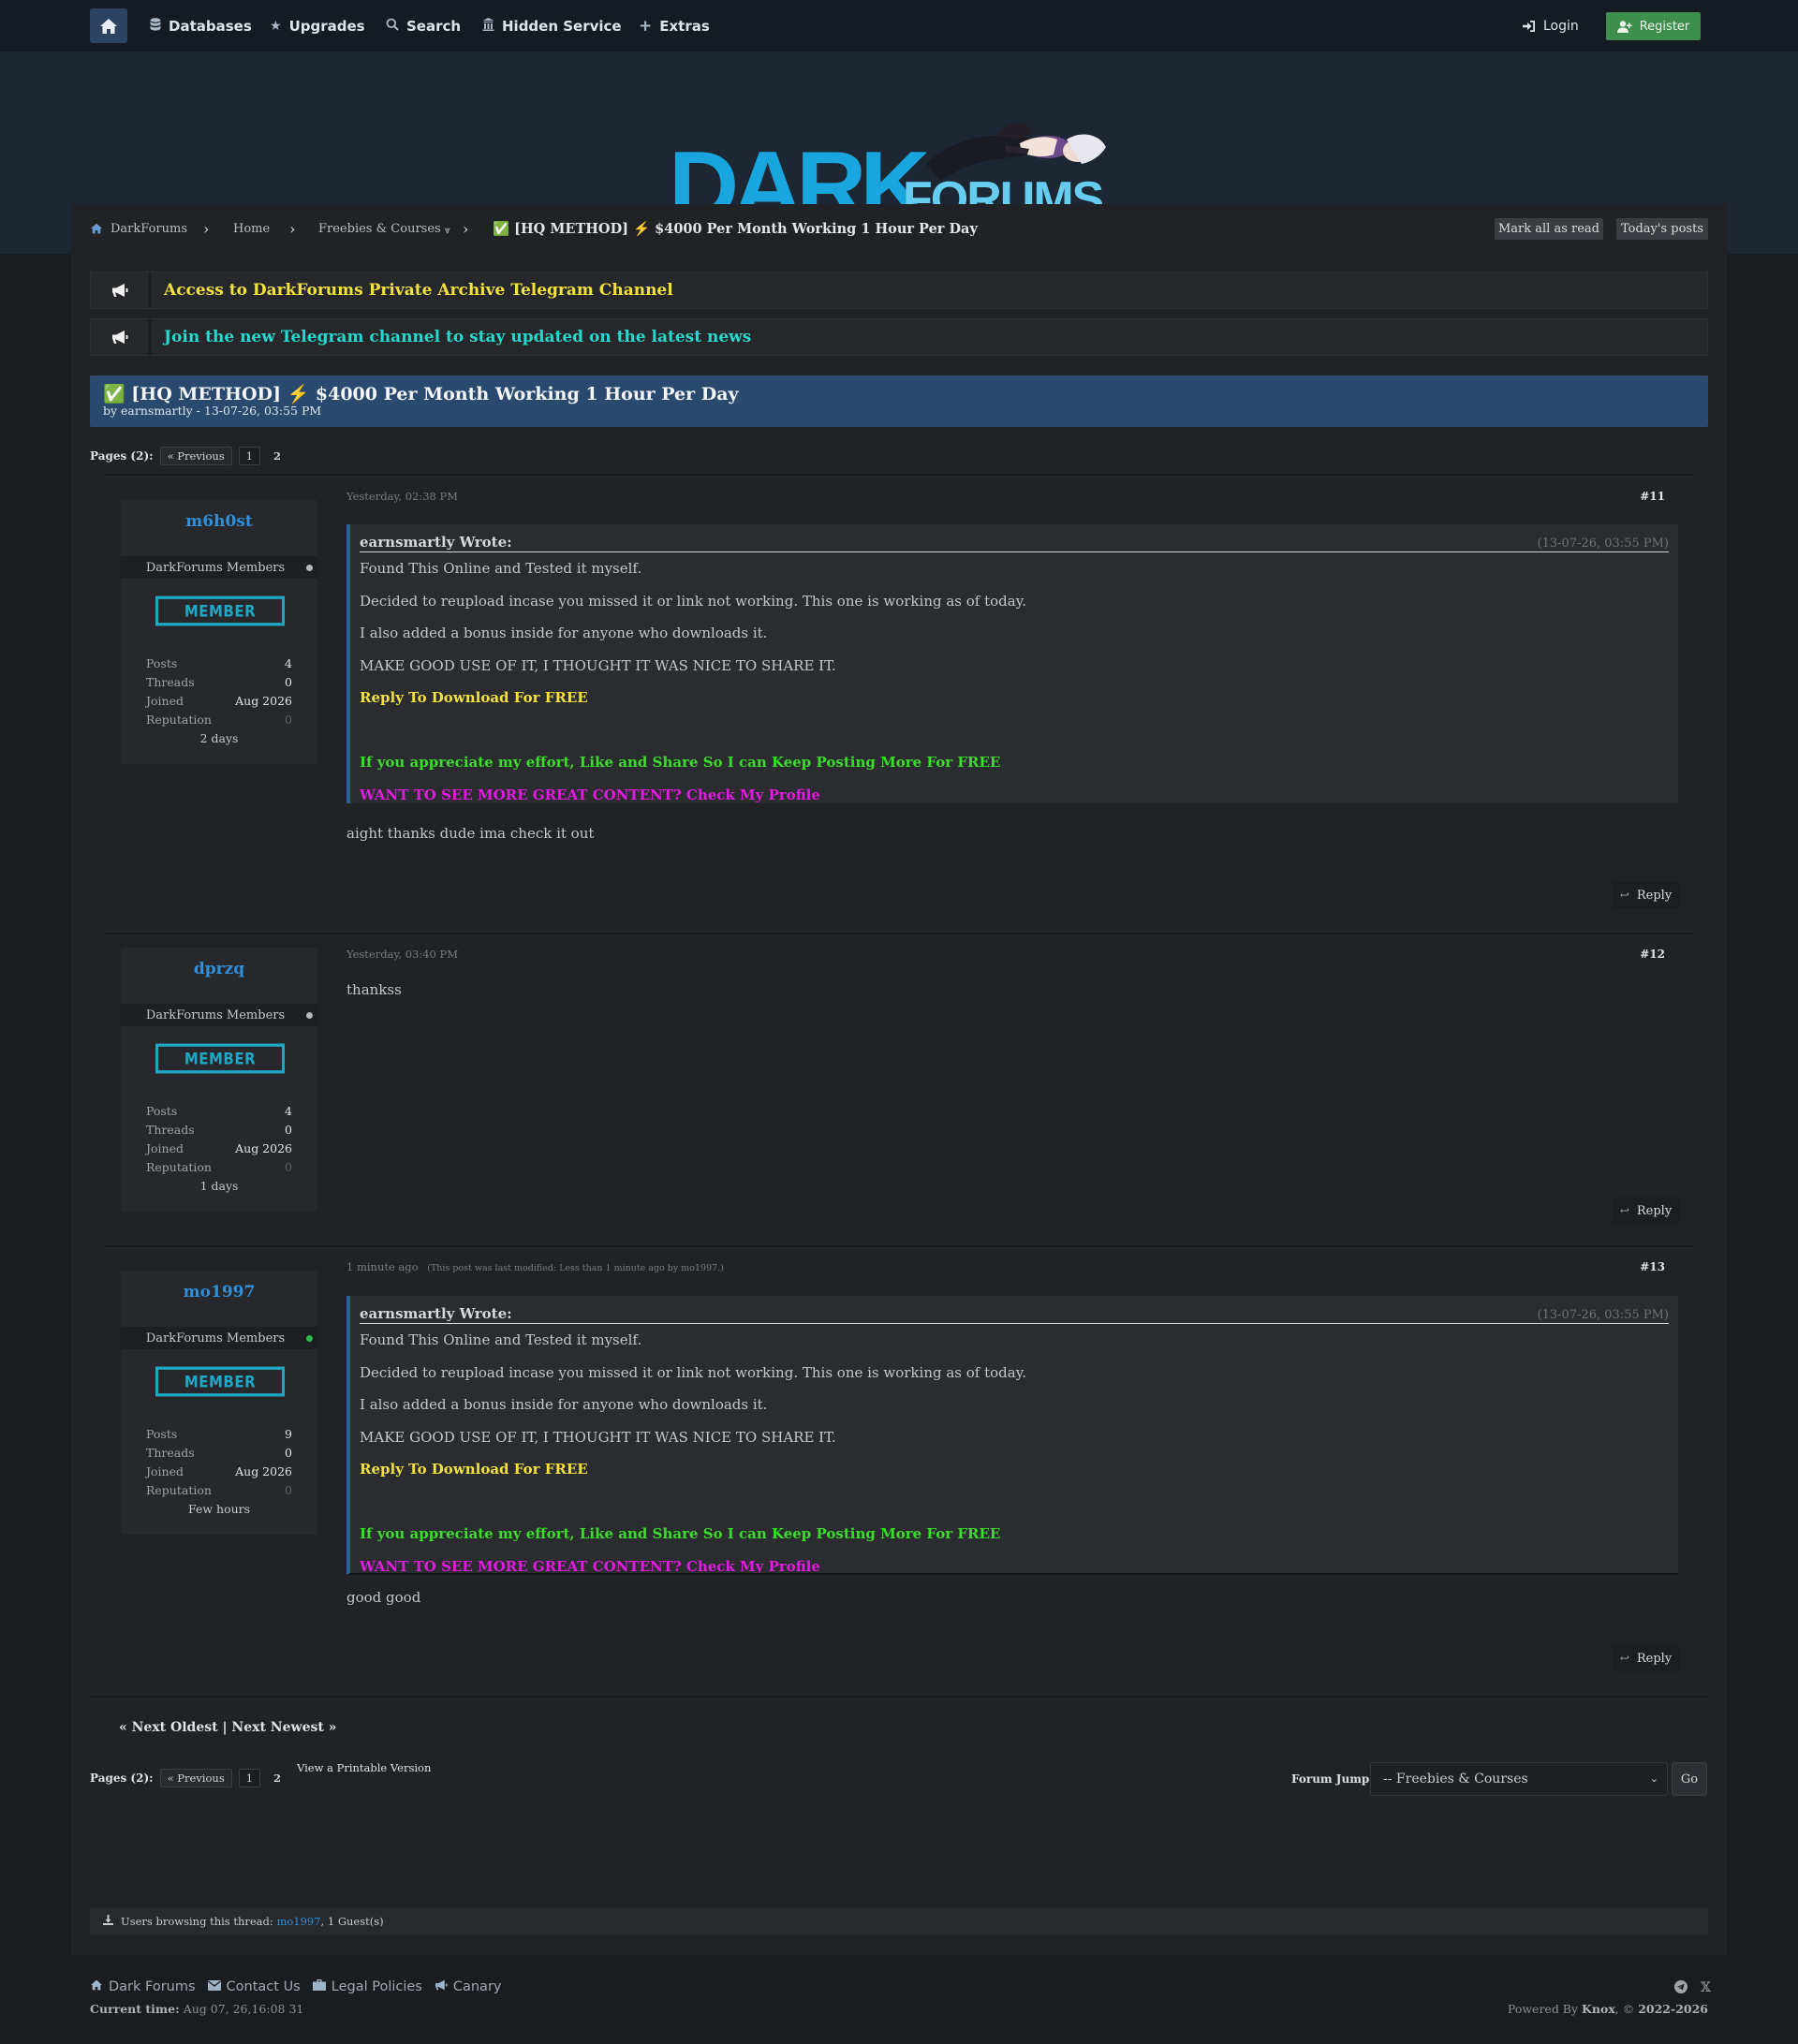  Describe the element at coordinates (219, 1015) in the screenshot. I see `author-usergroup: DarkForums Members` at that location.